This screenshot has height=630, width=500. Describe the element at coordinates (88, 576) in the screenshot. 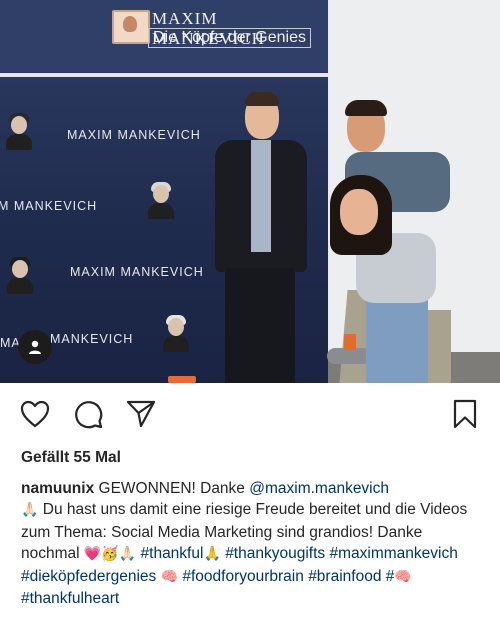

I see `hashtag-link: #dieköpfedergenies` at that location.